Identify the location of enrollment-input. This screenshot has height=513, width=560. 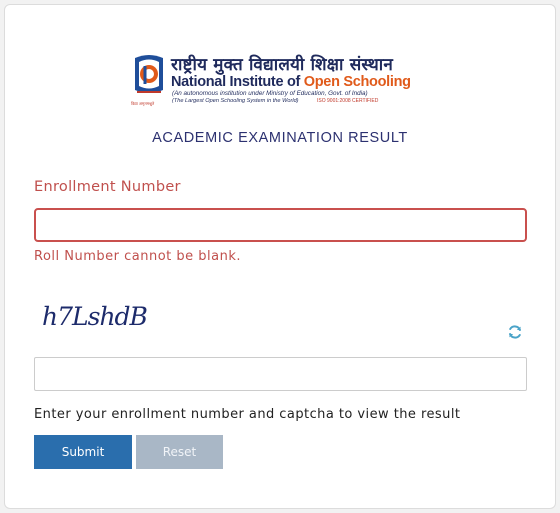
(280, 225).